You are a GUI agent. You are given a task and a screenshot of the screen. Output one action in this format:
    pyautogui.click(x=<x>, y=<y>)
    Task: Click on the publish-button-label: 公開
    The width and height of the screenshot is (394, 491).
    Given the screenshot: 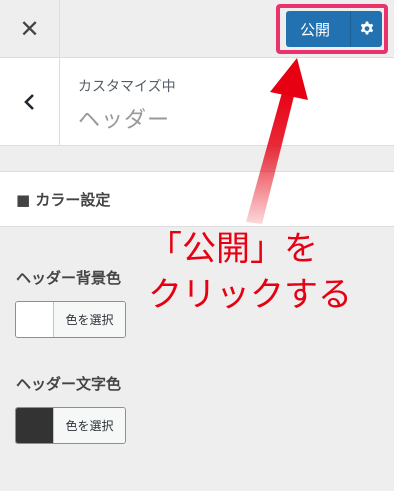 What is the action you would take?
    pyautogui.click(x=315, y=29)
    